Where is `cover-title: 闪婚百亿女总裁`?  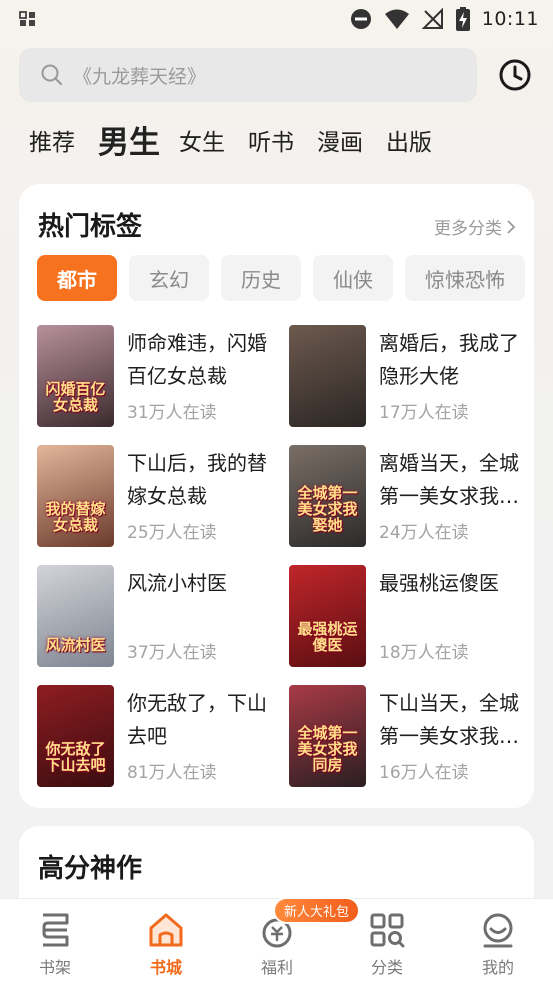
cover-title: 闪婚百亿女总裁 is located at coordinates (75, 397).